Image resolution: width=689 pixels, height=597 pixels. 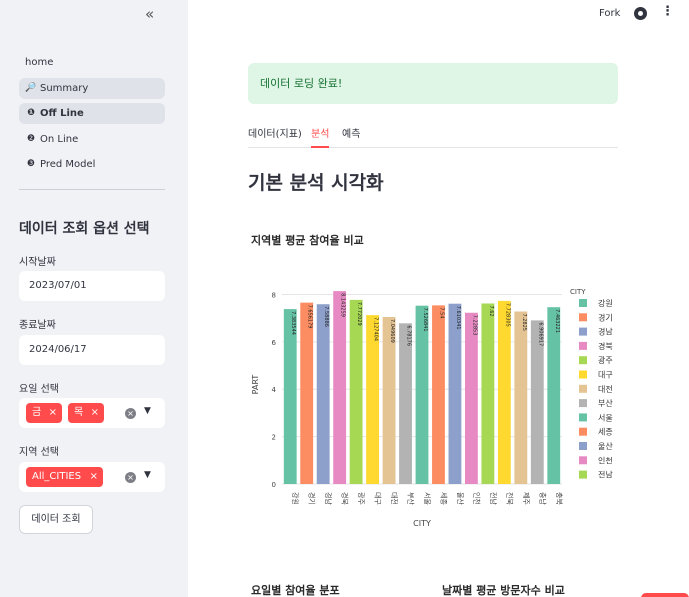 What do you see at coordinates (361, 498) in the screenshot?
I see `x-tick-label: 광주` at bounding box center [361, 498].